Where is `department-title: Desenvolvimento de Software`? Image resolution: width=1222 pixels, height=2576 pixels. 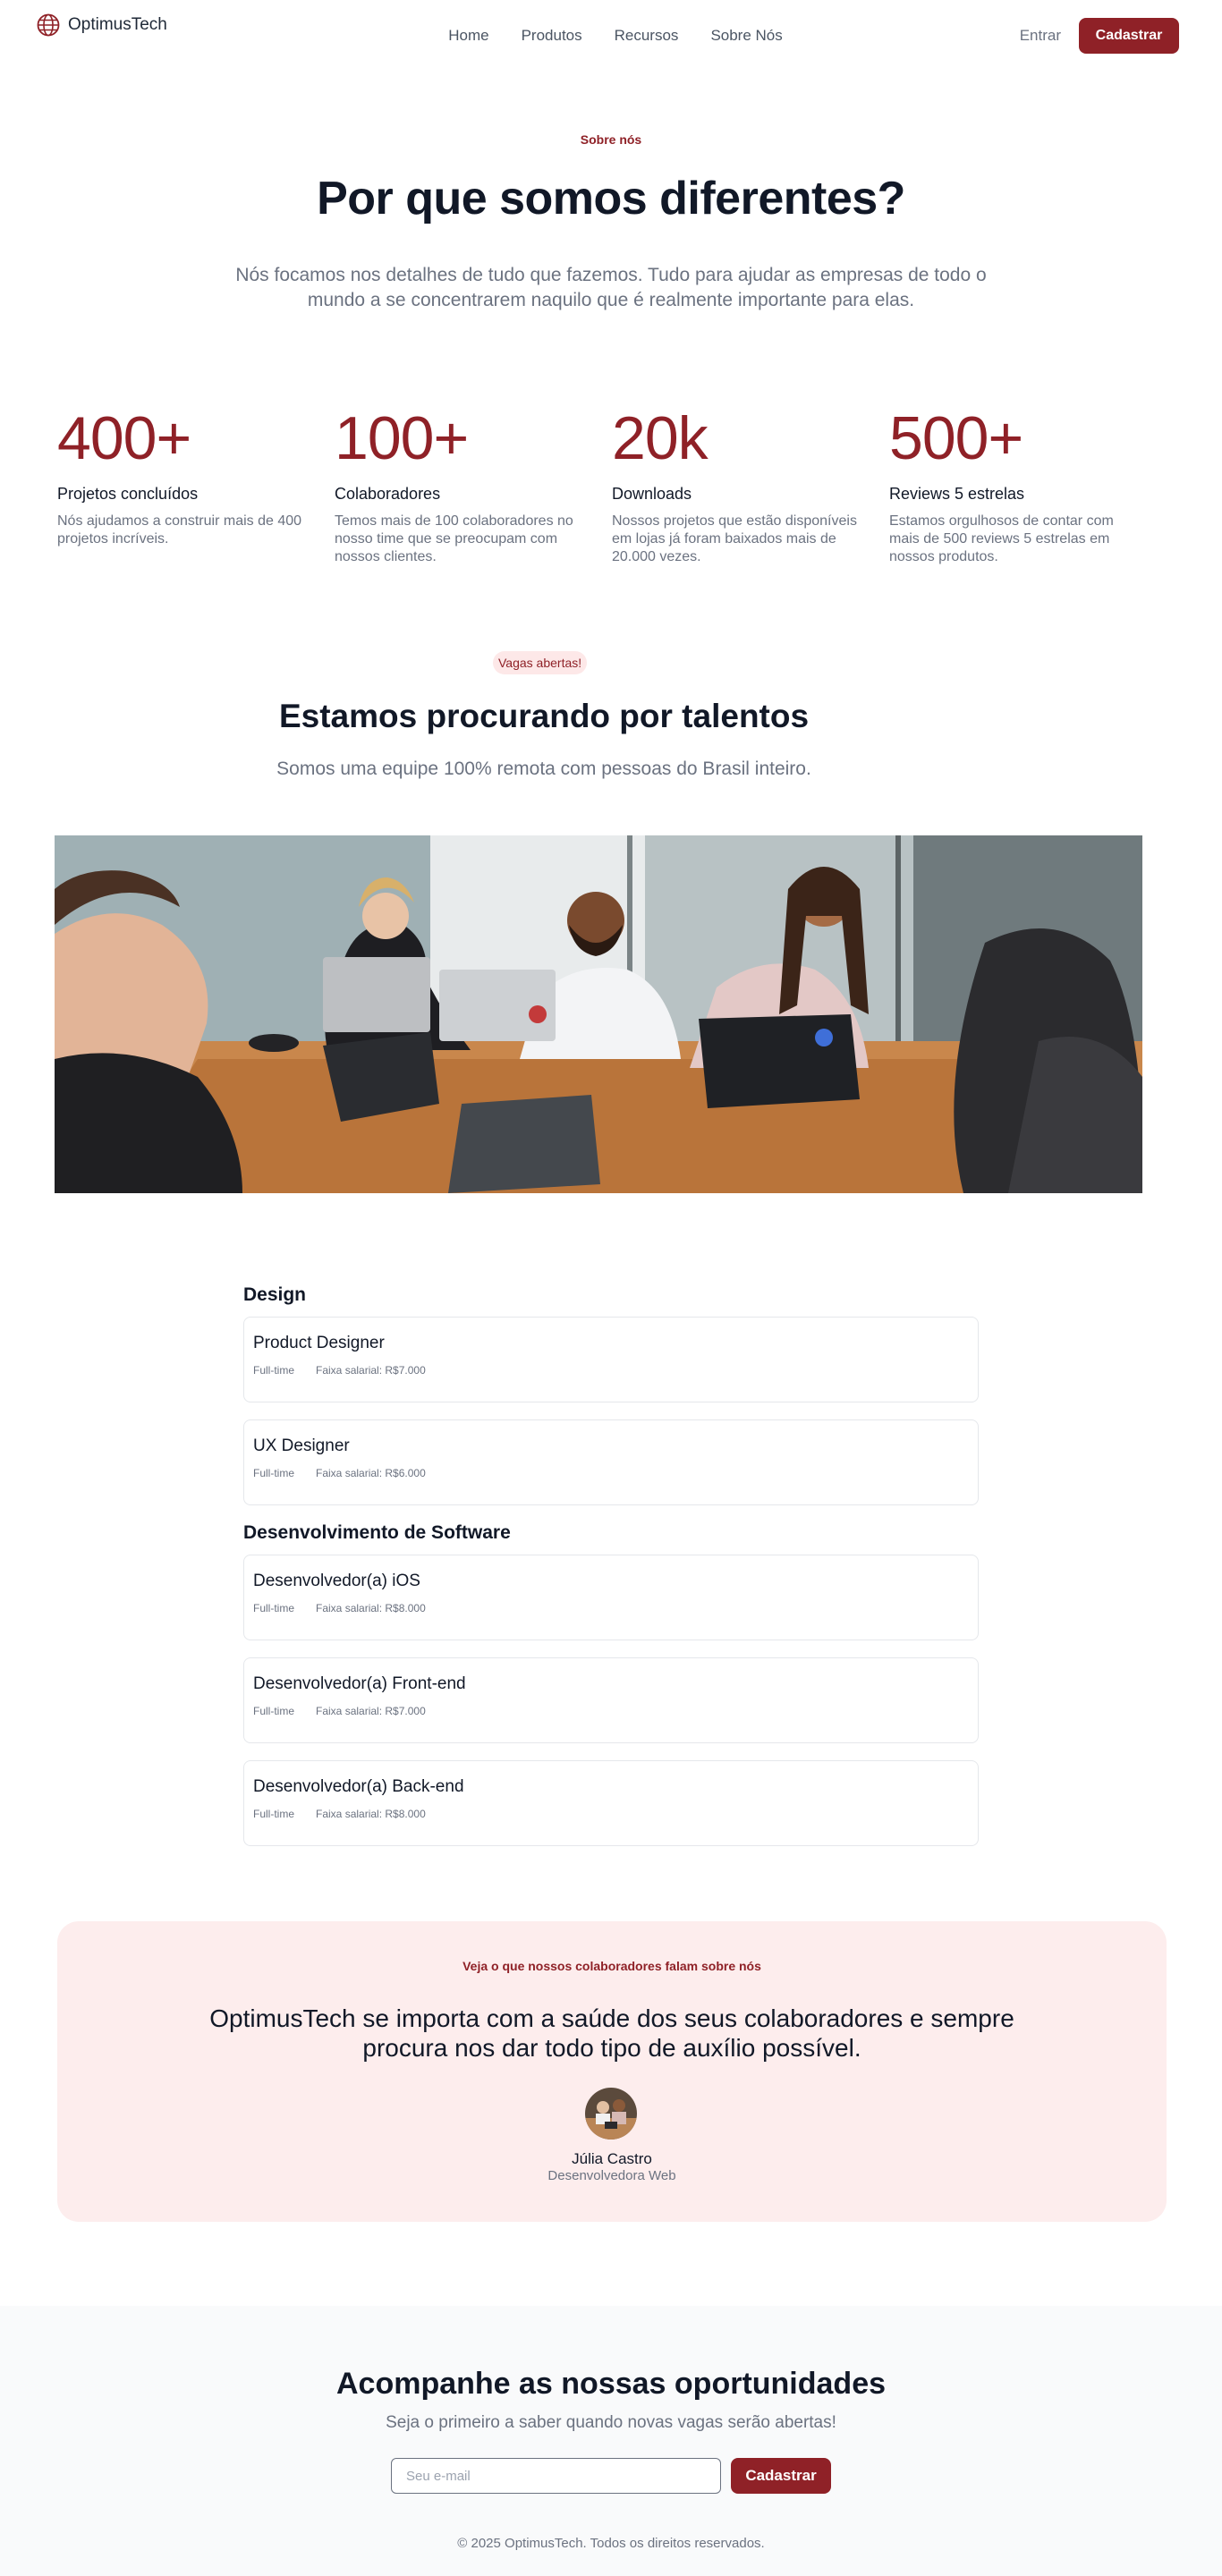
department-title: Desenvolvimento de Software is located at coordinates (377, 1532).